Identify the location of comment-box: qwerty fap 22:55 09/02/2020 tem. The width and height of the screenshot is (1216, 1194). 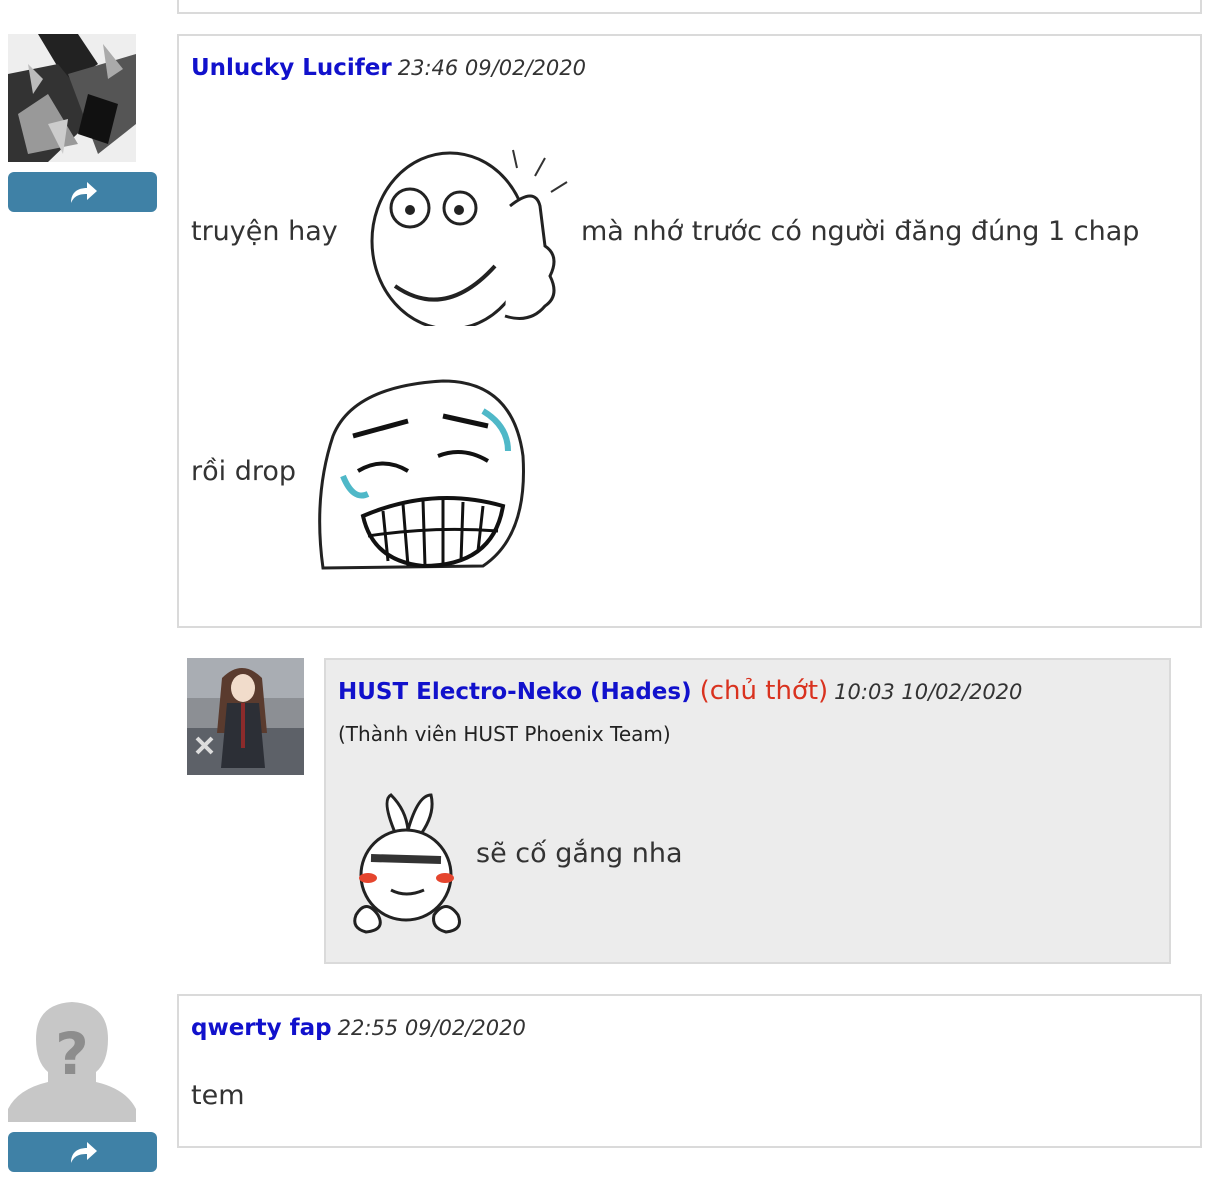
(689, 1071).